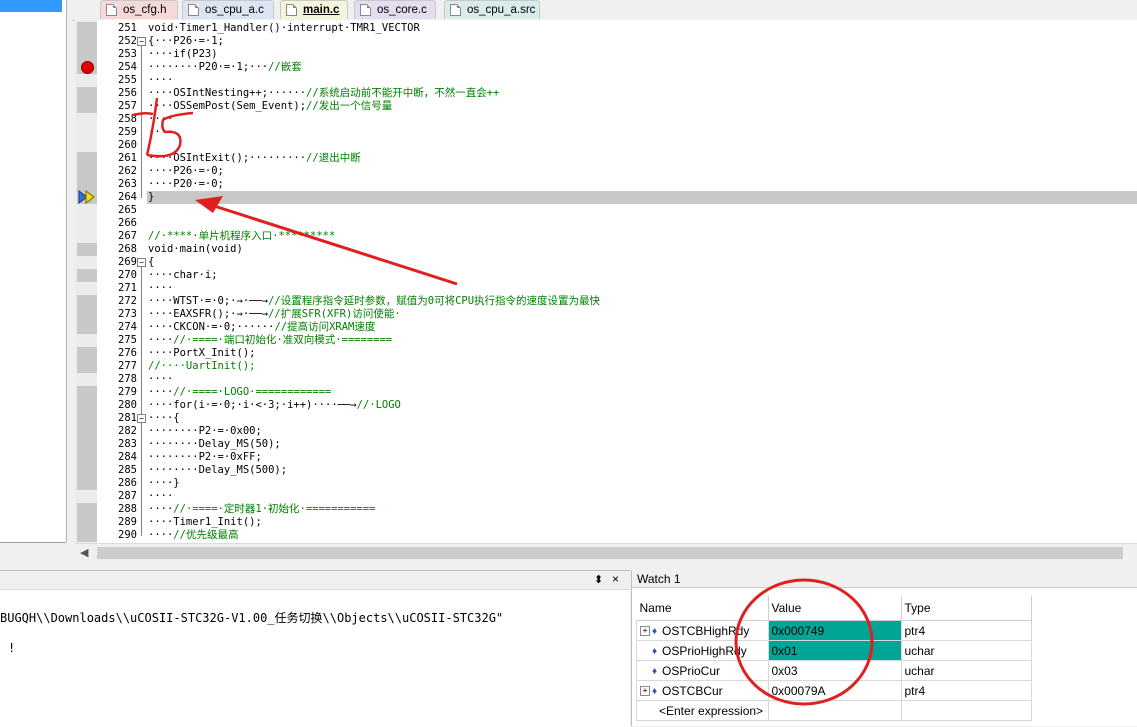  Describe the element at coordinates (84, 552) in the screenshot. I see `scroll-left-arrow-icon: ◀` at that location.